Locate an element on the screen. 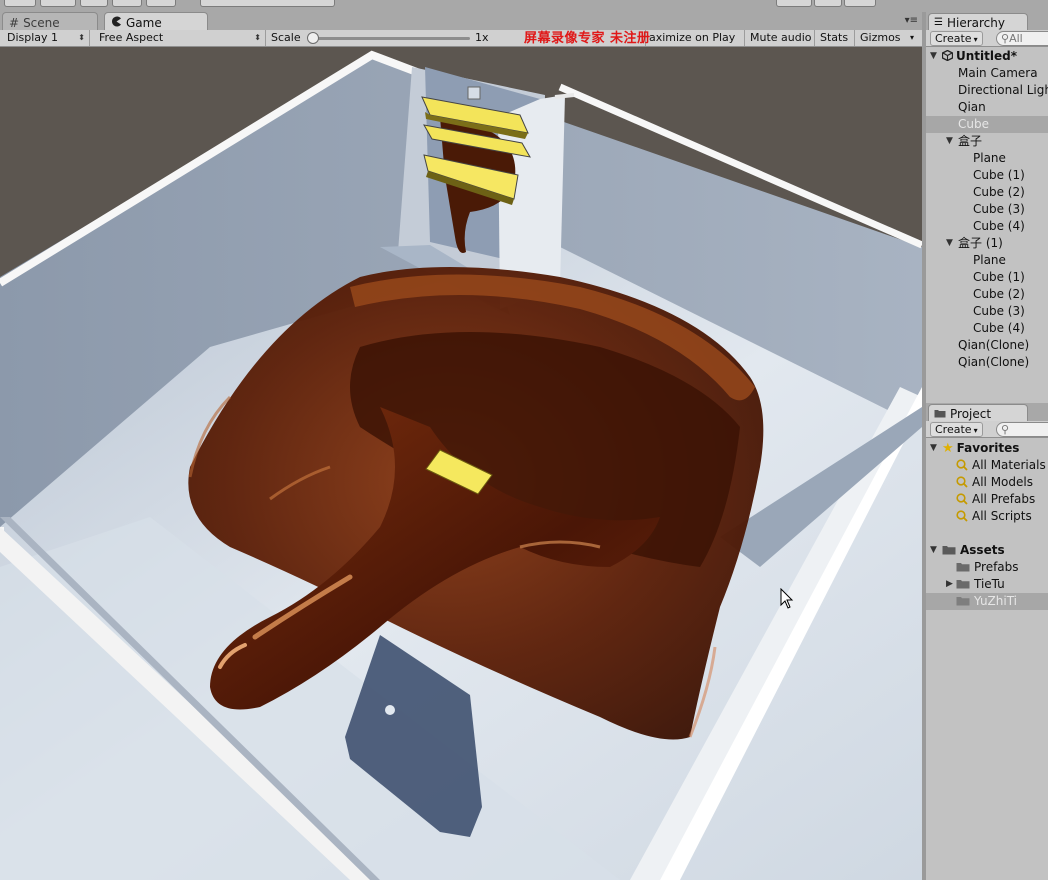 The height and width of the screenshot is (880, 1048). scene-root: ▼ Untitled* is located at coordinates (987, 56).